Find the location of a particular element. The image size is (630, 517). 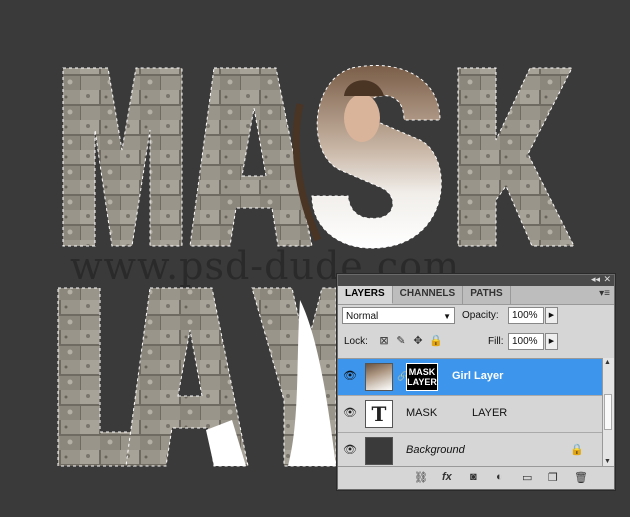

opacity-input: 100% is located at coordinates (526, 315).